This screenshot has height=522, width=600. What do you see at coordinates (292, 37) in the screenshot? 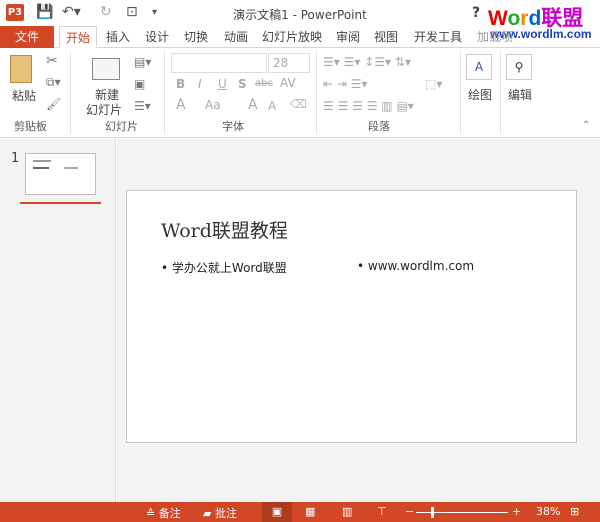
I see `tab-slideshow: 幻灯片放映` at bounding box center [292, 37].